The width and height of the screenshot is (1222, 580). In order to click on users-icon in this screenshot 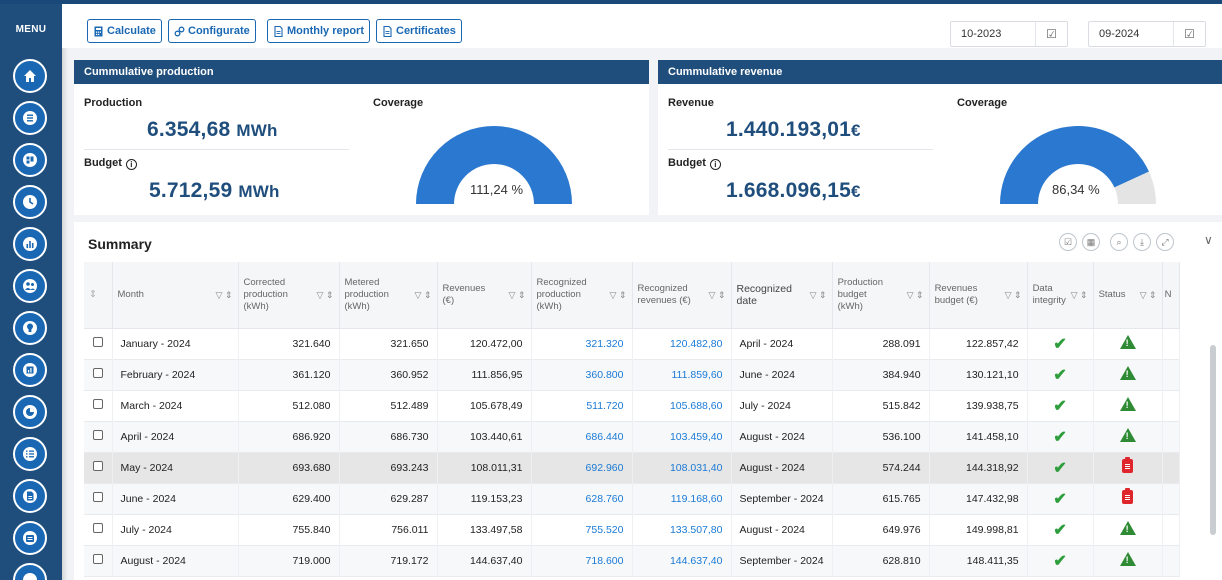, I will do `click(30, 286)`.